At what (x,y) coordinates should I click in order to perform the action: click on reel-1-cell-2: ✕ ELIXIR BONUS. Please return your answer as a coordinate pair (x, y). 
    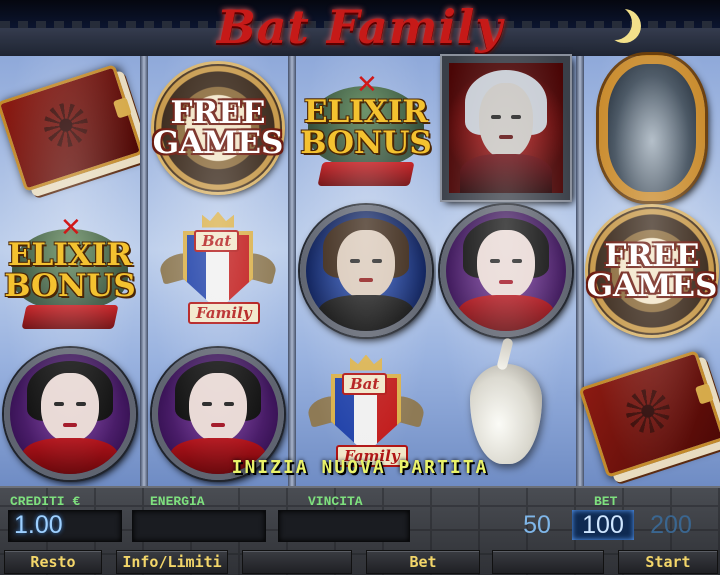
    Looking at the image, I should click on (70, 270).